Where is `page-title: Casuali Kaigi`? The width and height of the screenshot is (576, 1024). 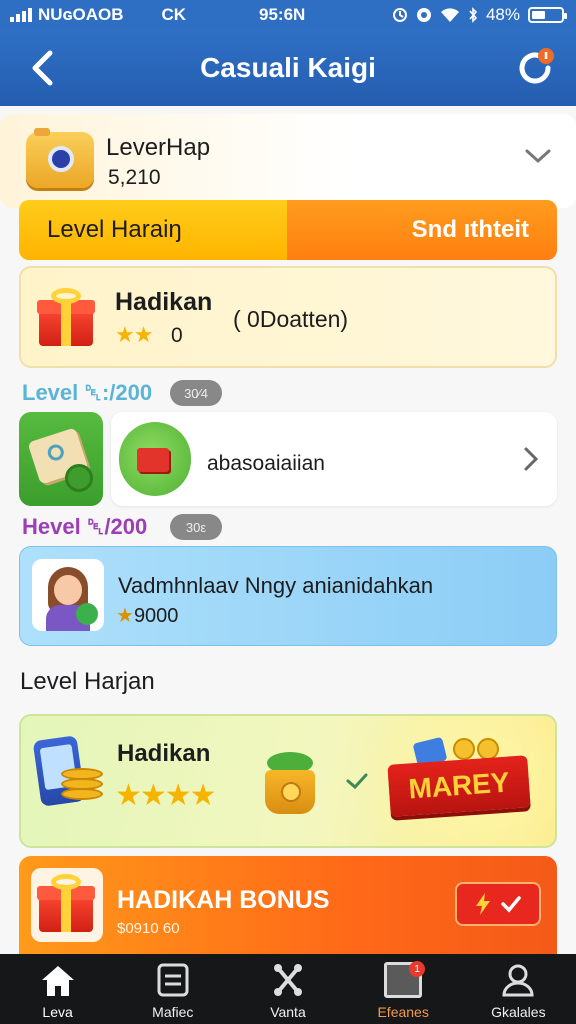 page-title: Casuali Kaigi is located at coordinates (288, 67).